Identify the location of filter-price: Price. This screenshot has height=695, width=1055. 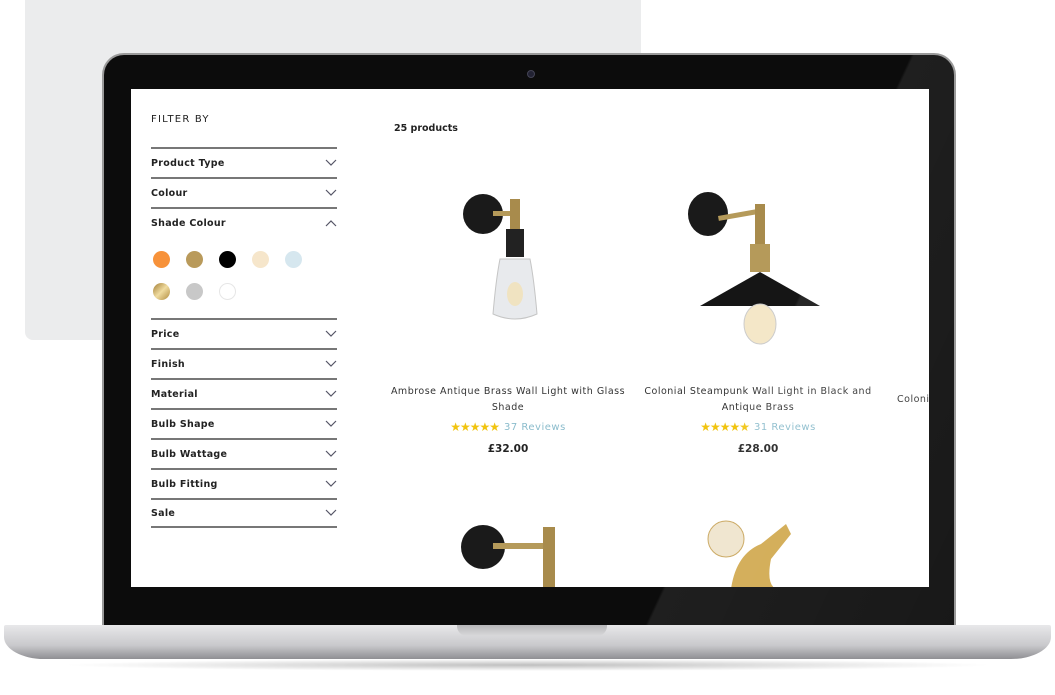
(244, 333).